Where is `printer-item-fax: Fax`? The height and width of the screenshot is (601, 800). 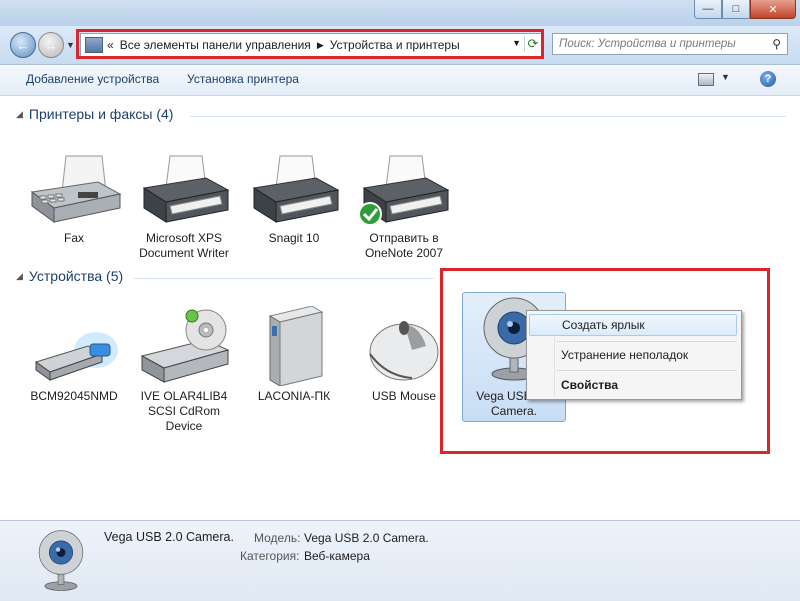
printer-item-fax: Fax is located at coordinates (74, 199).